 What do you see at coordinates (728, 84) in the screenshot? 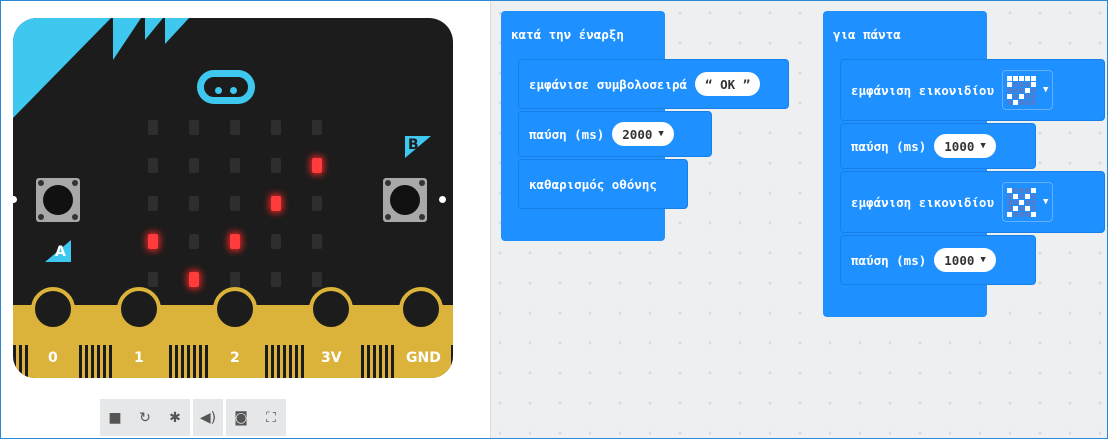
I see `show-string-input: “ OK ”` at bounding box center [728, 84].